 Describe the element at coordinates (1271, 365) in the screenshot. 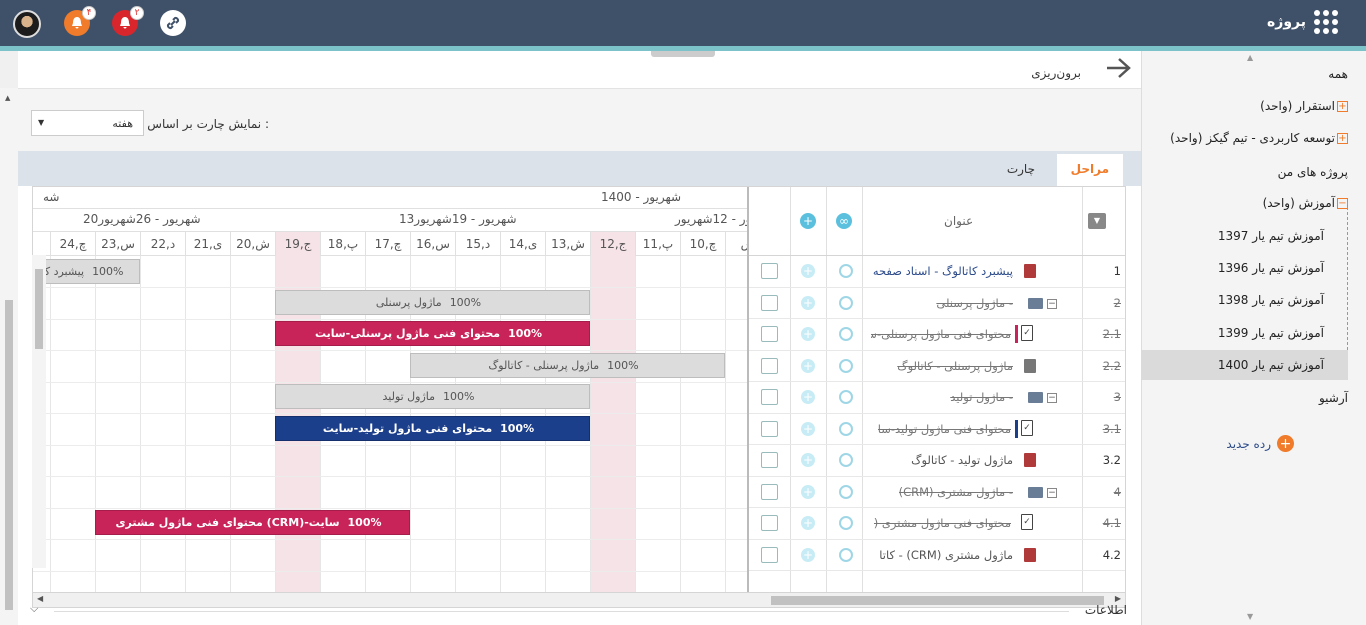

I see `sidebar-subitem-1400: آموزش تیم یار 1400` at that location.